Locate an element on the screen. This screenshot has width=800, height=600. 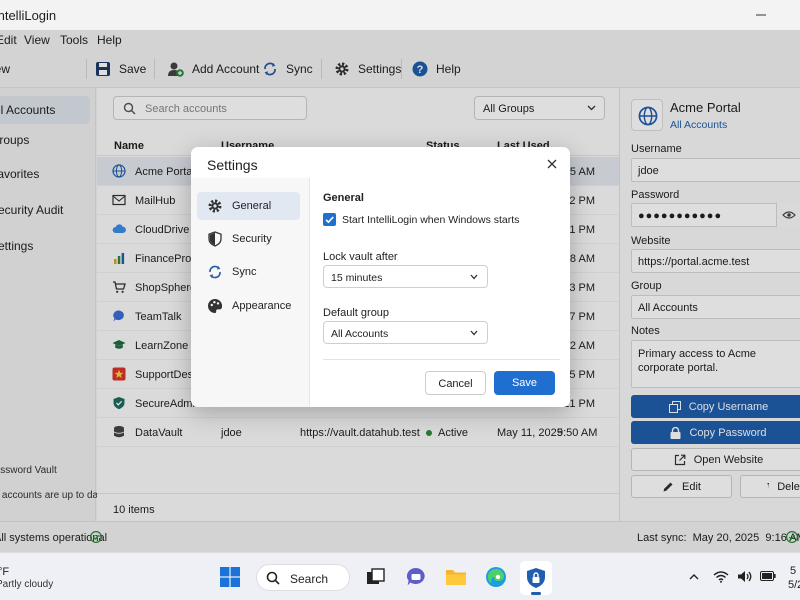
edge-icon is located at coordinates (496, 577).